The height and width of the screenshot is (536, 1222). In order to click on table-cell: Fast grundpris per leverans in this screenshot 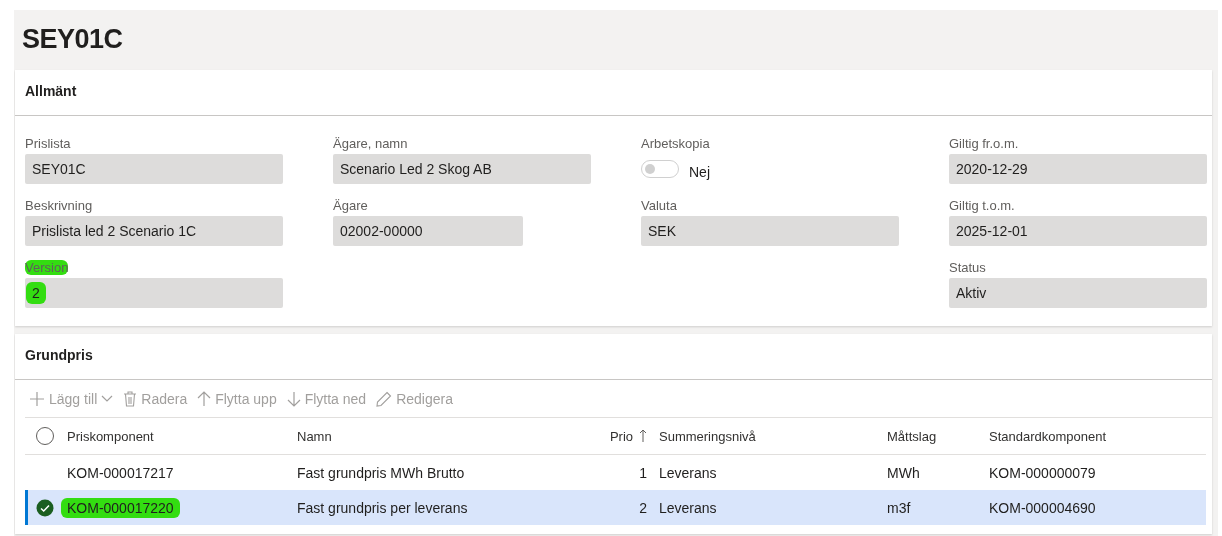, I will do `click(382, 507)`.